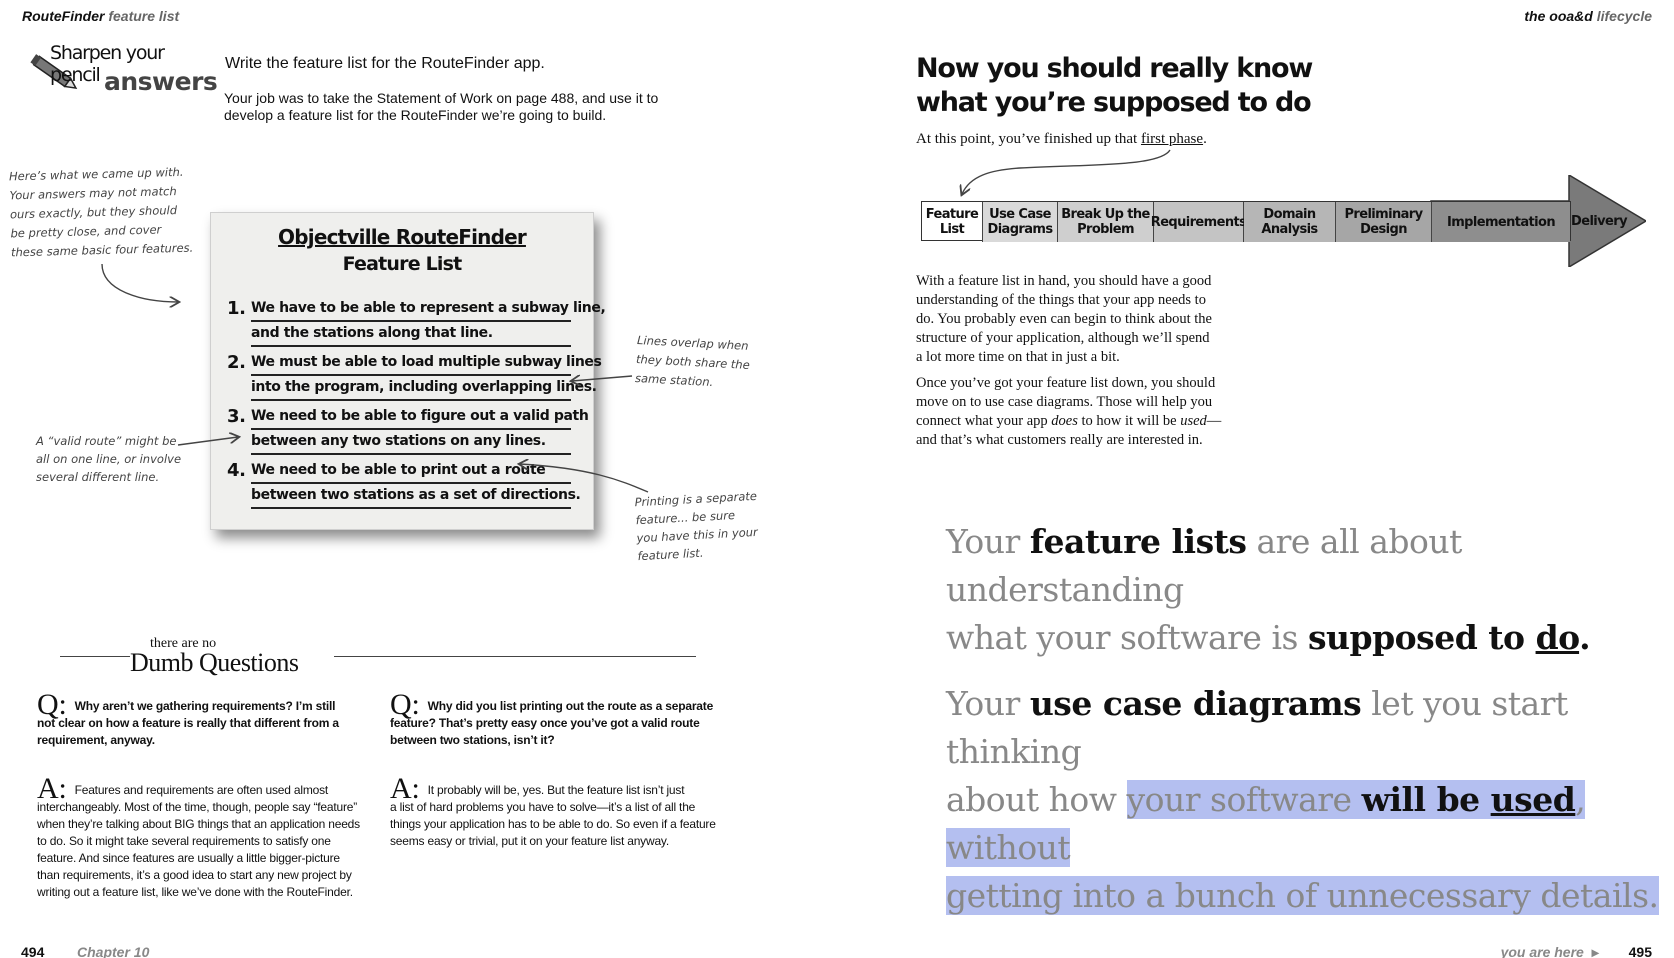  Describe the element at coordinates (1036, 799) in the screenshot. I see `statement-text: about how` at that location.